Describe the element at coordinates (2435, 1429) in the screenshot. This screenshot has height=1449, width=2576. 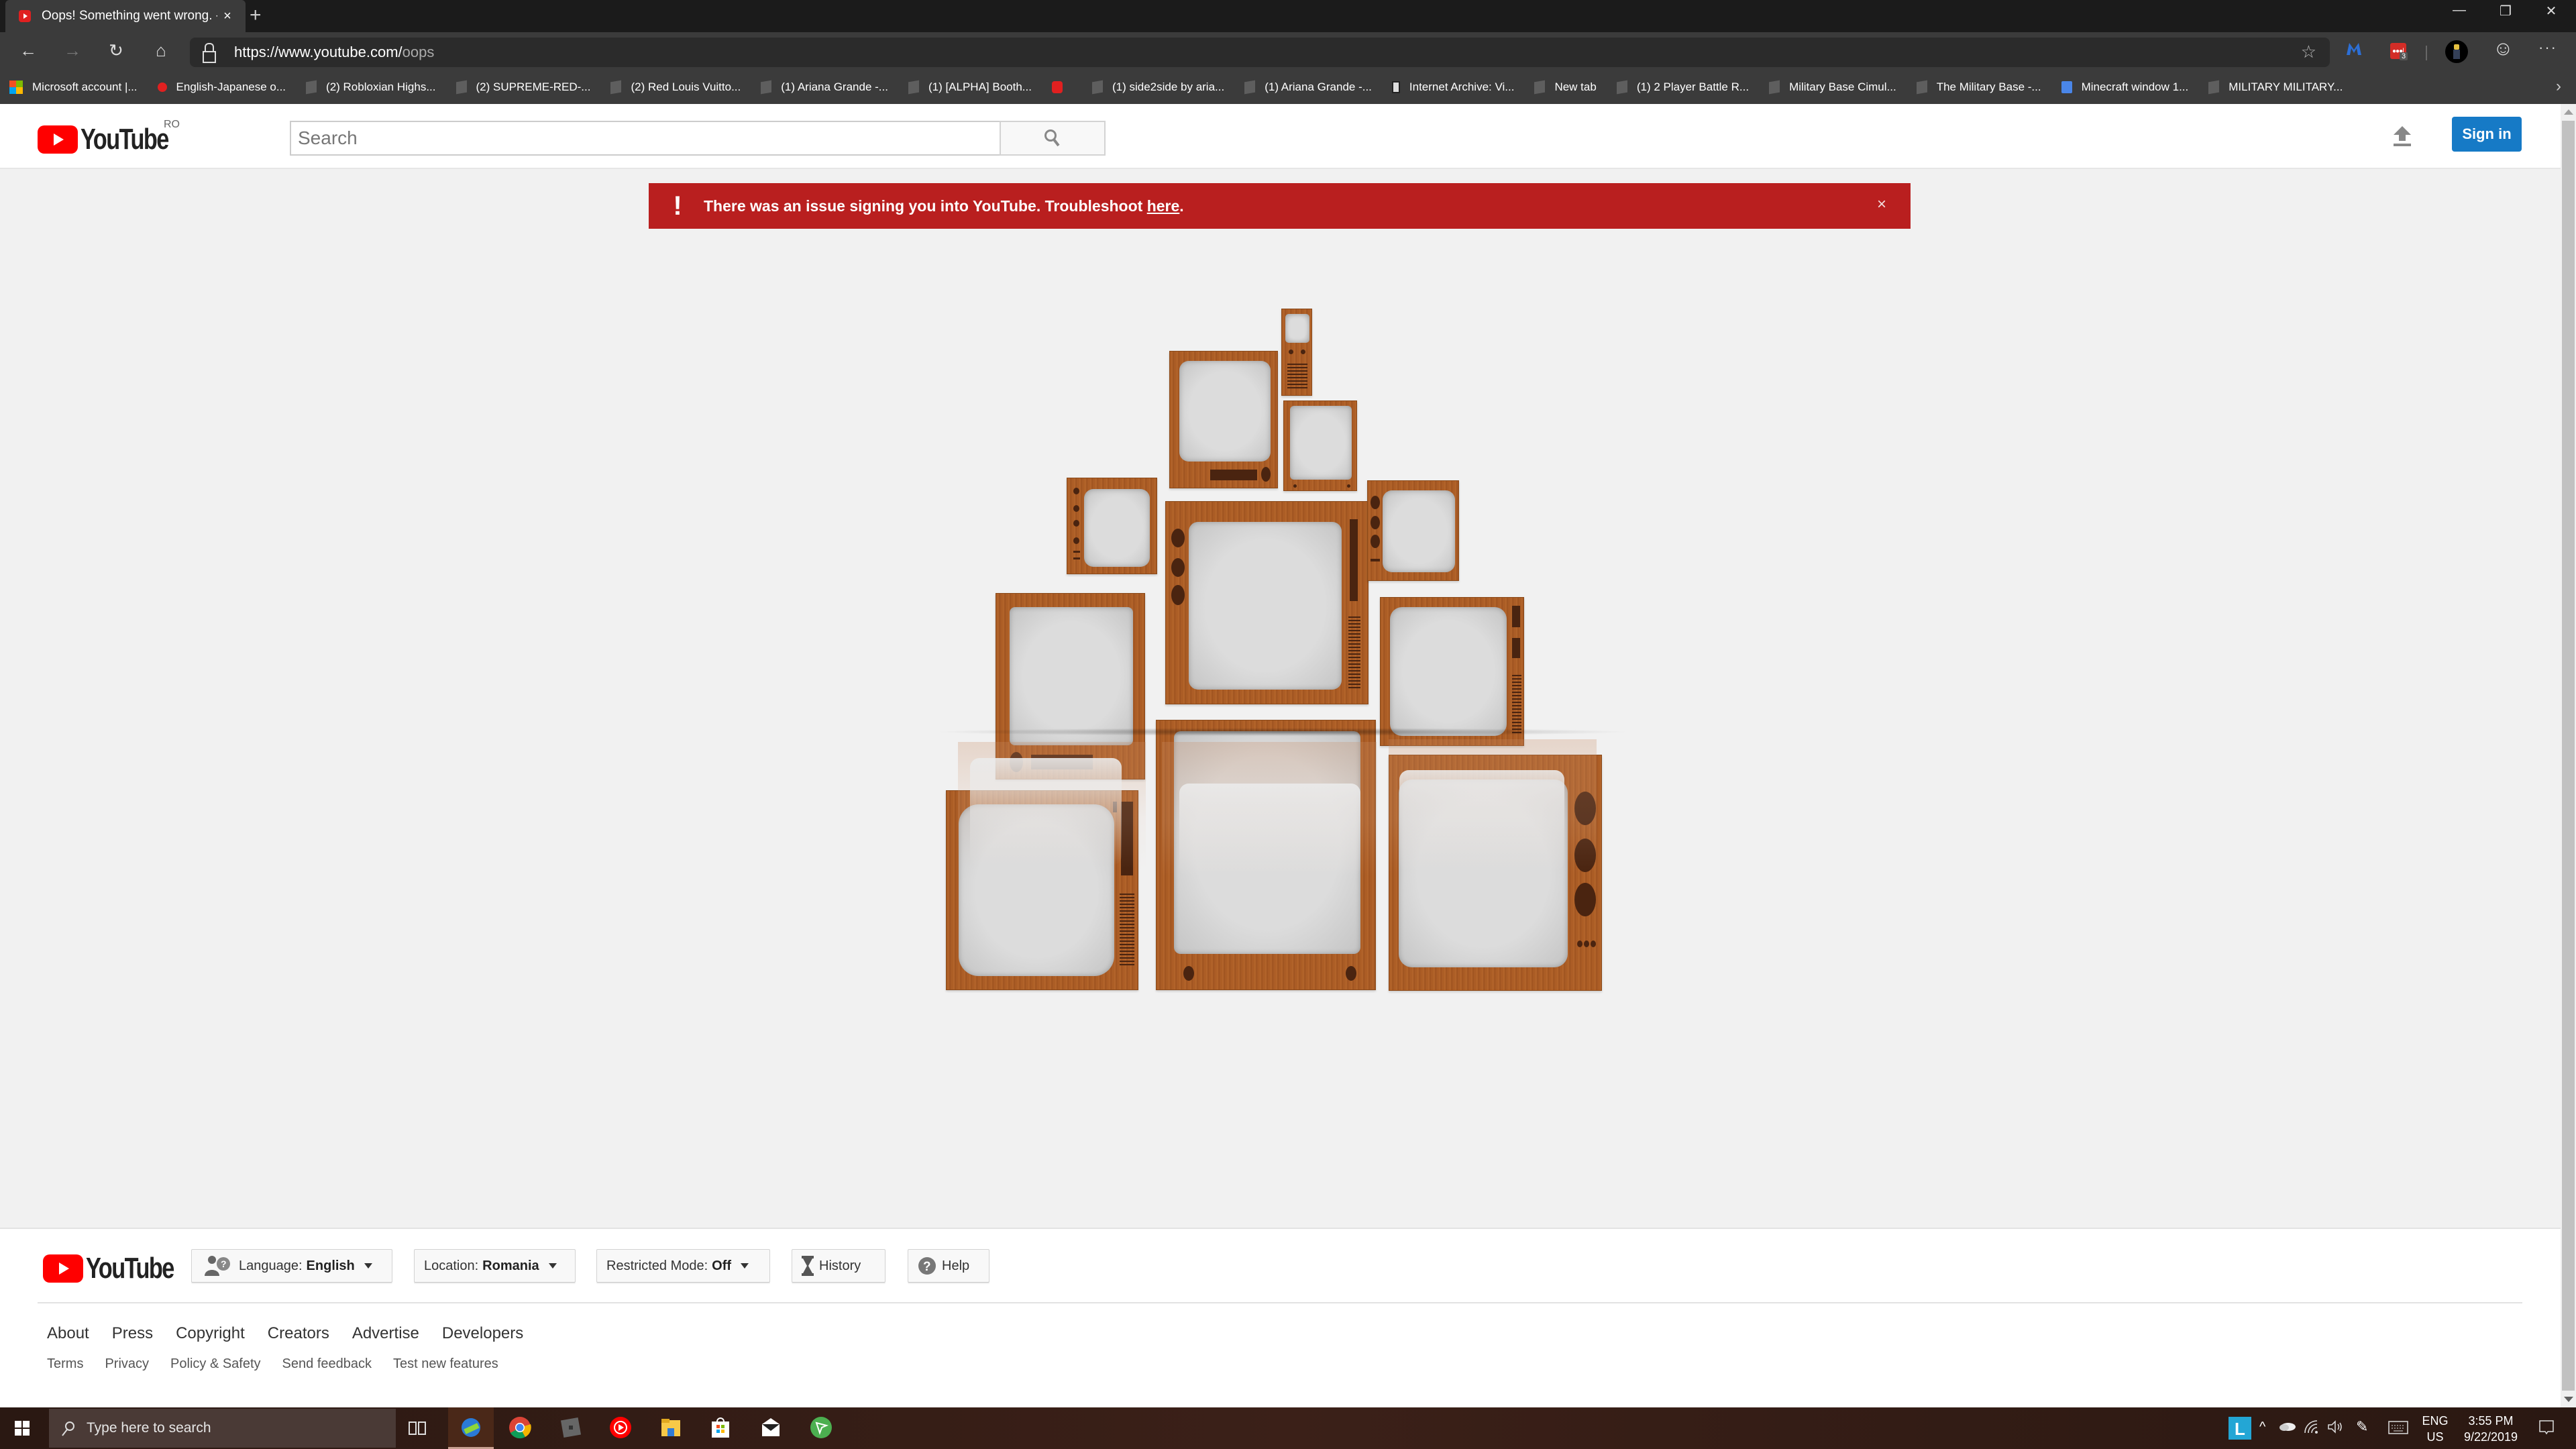
I see `input-language-indicator: ENG US` at that location.